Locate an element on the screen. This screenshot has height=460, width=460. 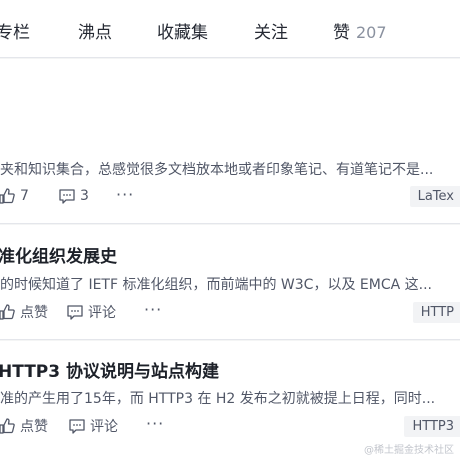
tab-label: 专栏 is located at coordinates (15, 33).